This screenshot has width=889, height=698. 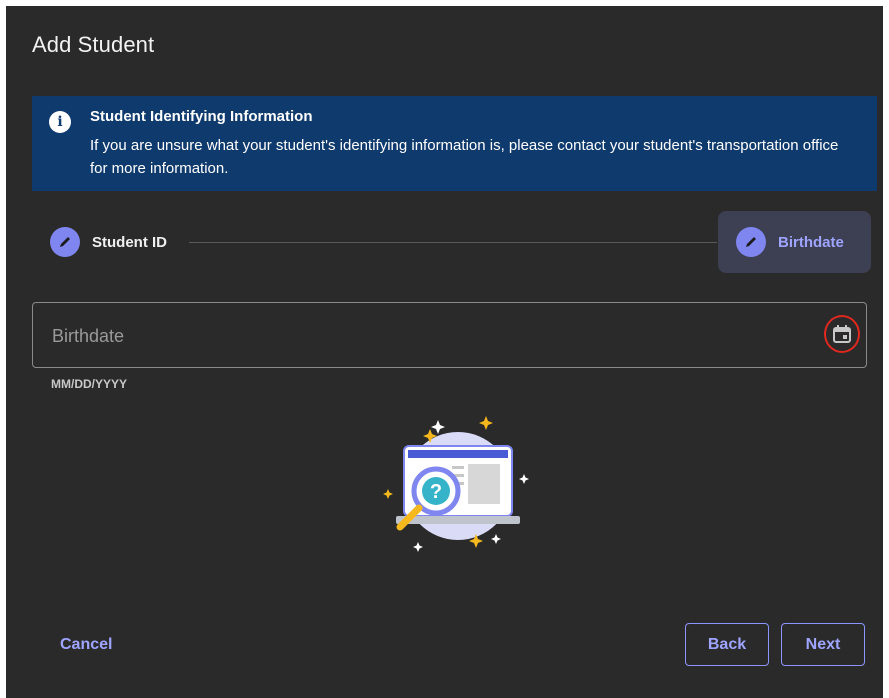 I want to click on info-icon: i, so click(x=60, y=122).